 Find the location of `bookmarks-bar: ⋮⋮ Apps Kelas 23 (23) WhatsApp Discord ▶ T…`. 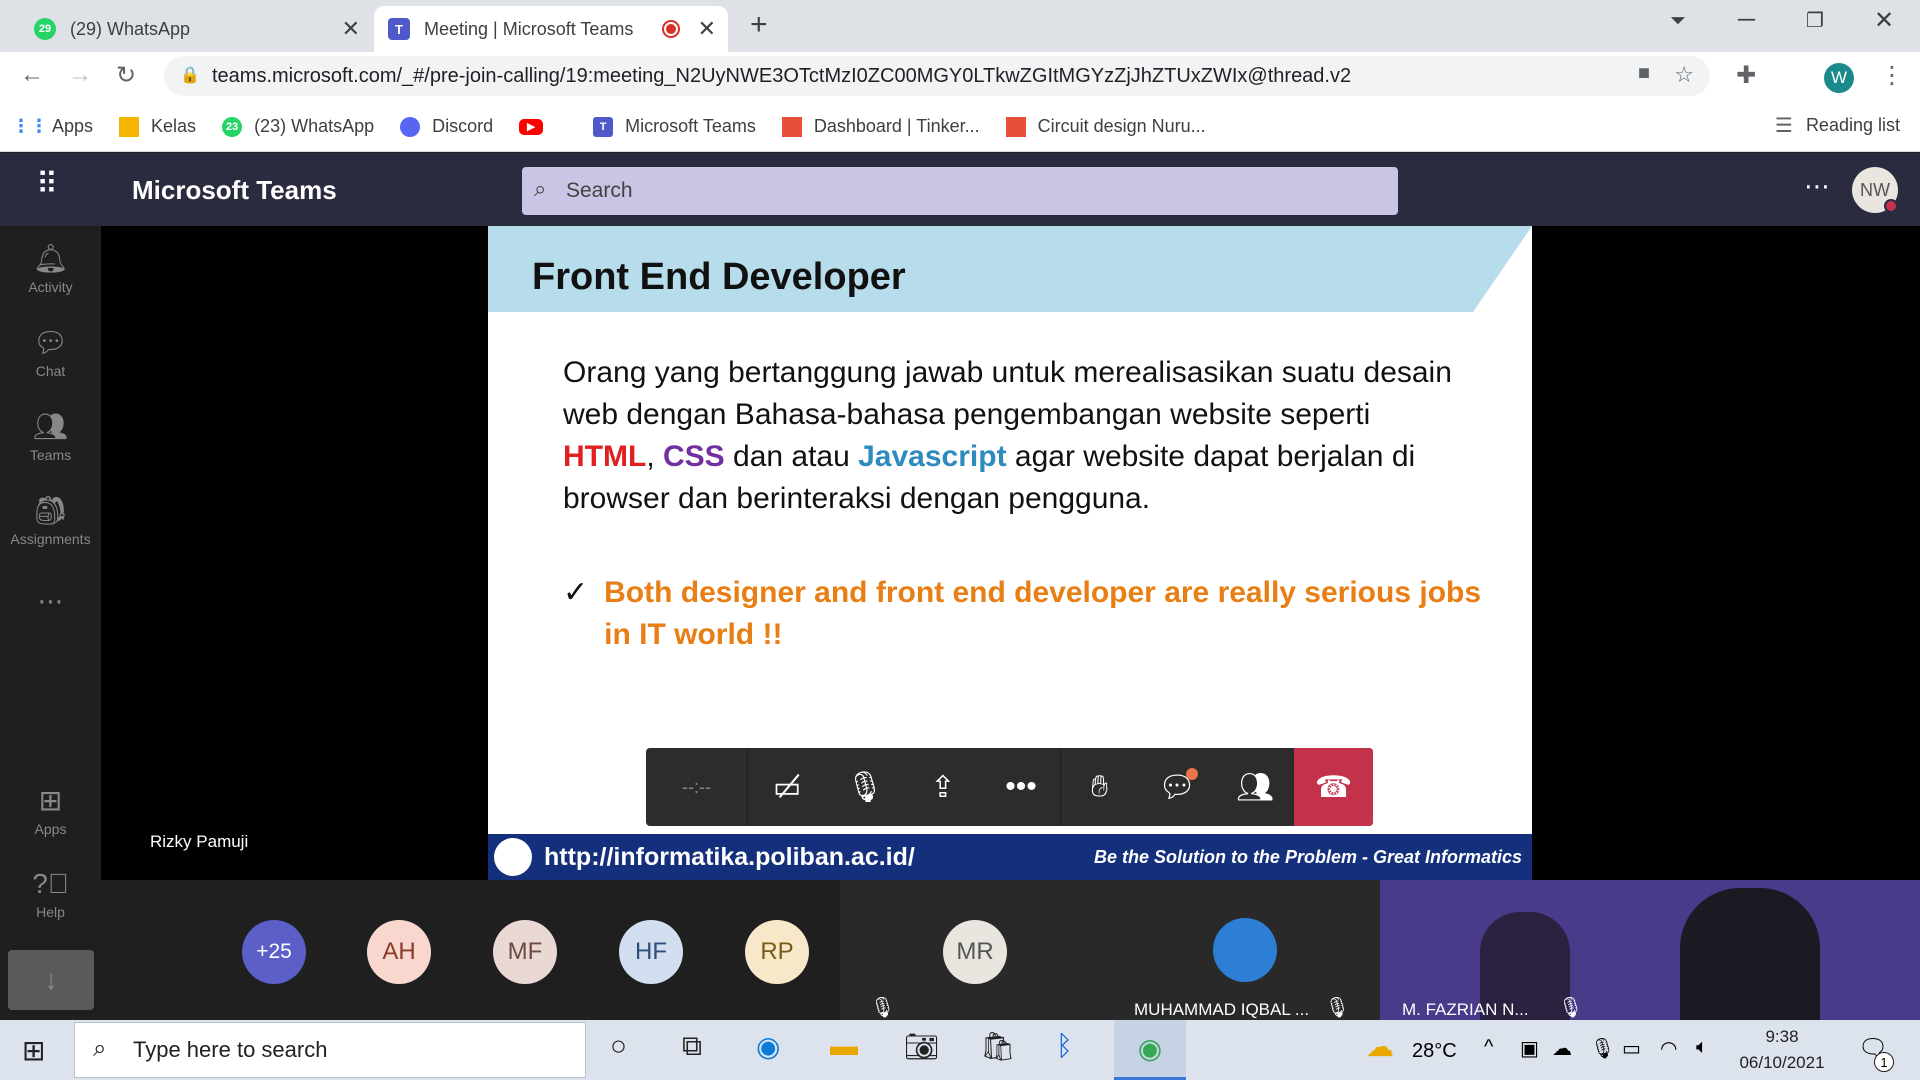

bookmarks-bar: ⋮⋮ Apps Kelas 23 (23) WhatsApp Discord ▶ T… is located at coordinates (960, 127).